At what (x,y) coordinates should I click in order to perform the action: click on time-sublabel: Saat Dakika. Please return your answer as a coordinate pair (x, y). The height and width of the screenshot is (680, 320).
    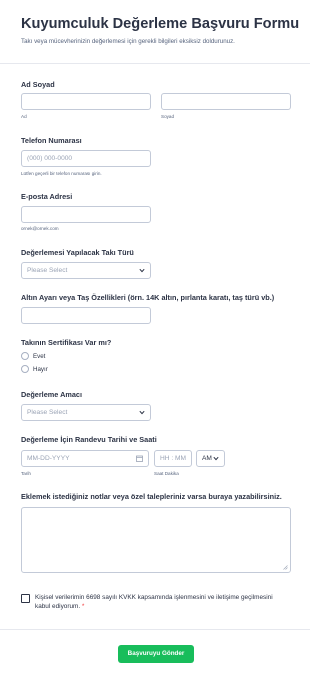
    Looking at the image, I should click on (166, 473).